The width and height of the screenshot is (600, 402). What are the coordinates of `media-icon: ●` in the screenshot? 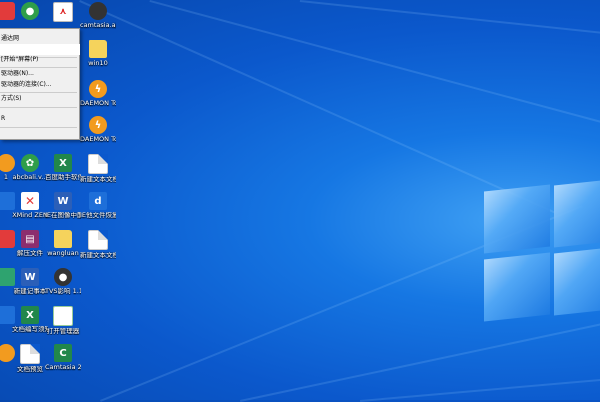 It's located at (63, 277).